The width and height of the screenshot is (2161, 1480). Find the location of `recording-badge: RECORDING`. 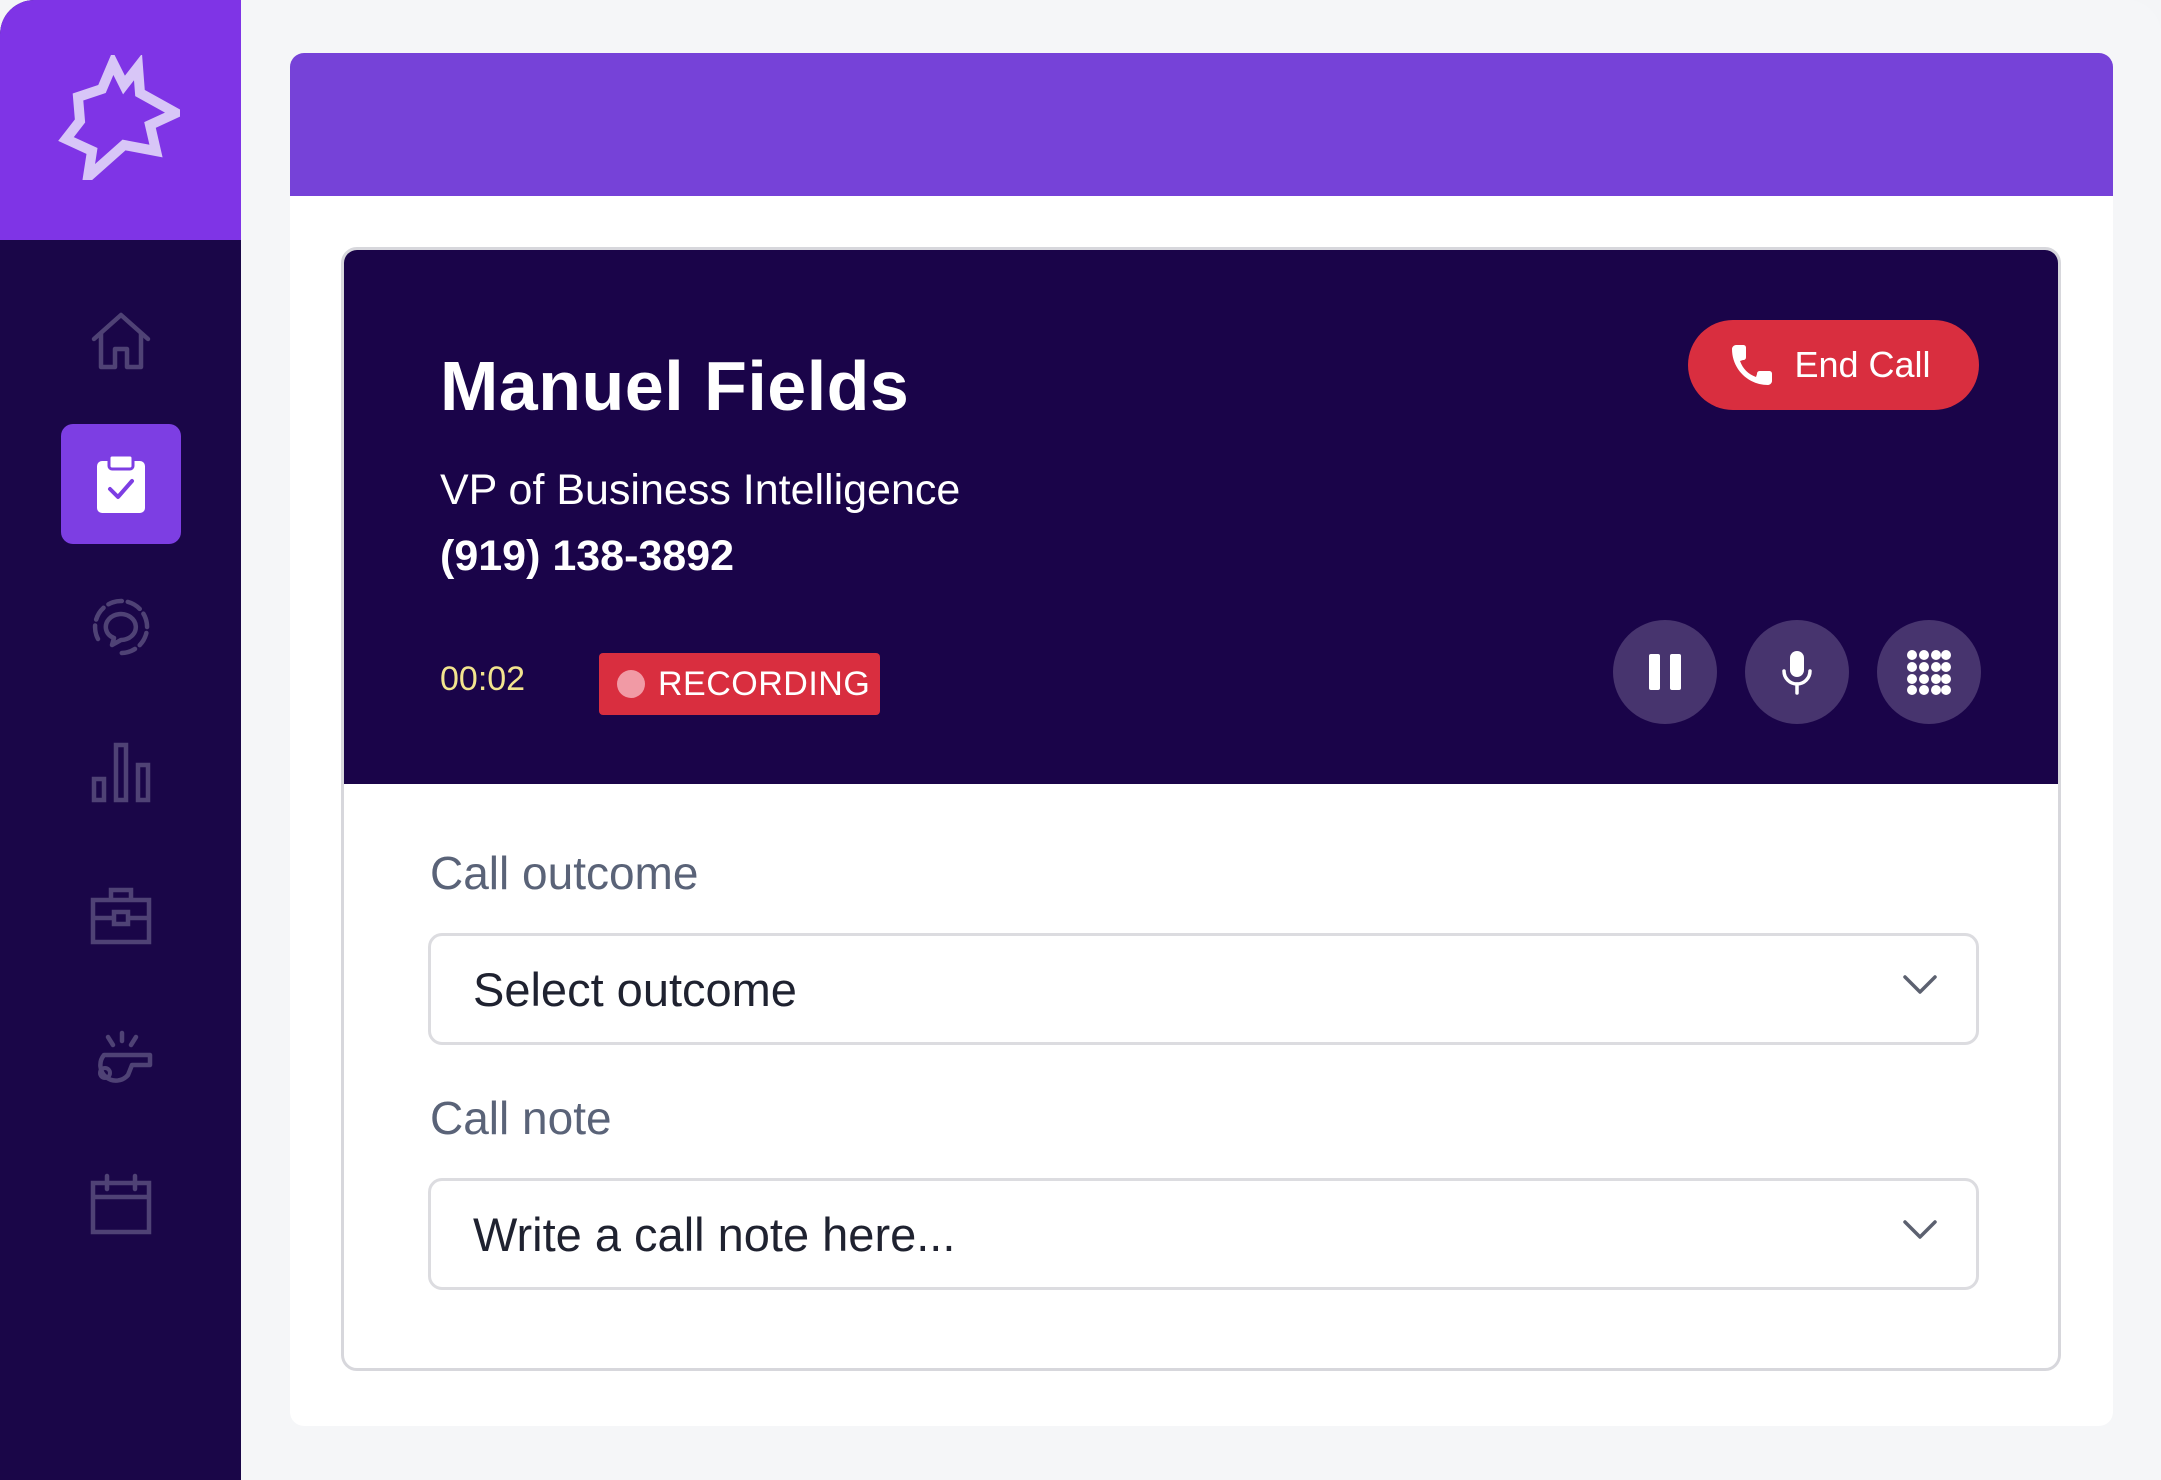

recording-badge: RECORDING is located at coordinates (739, 684).